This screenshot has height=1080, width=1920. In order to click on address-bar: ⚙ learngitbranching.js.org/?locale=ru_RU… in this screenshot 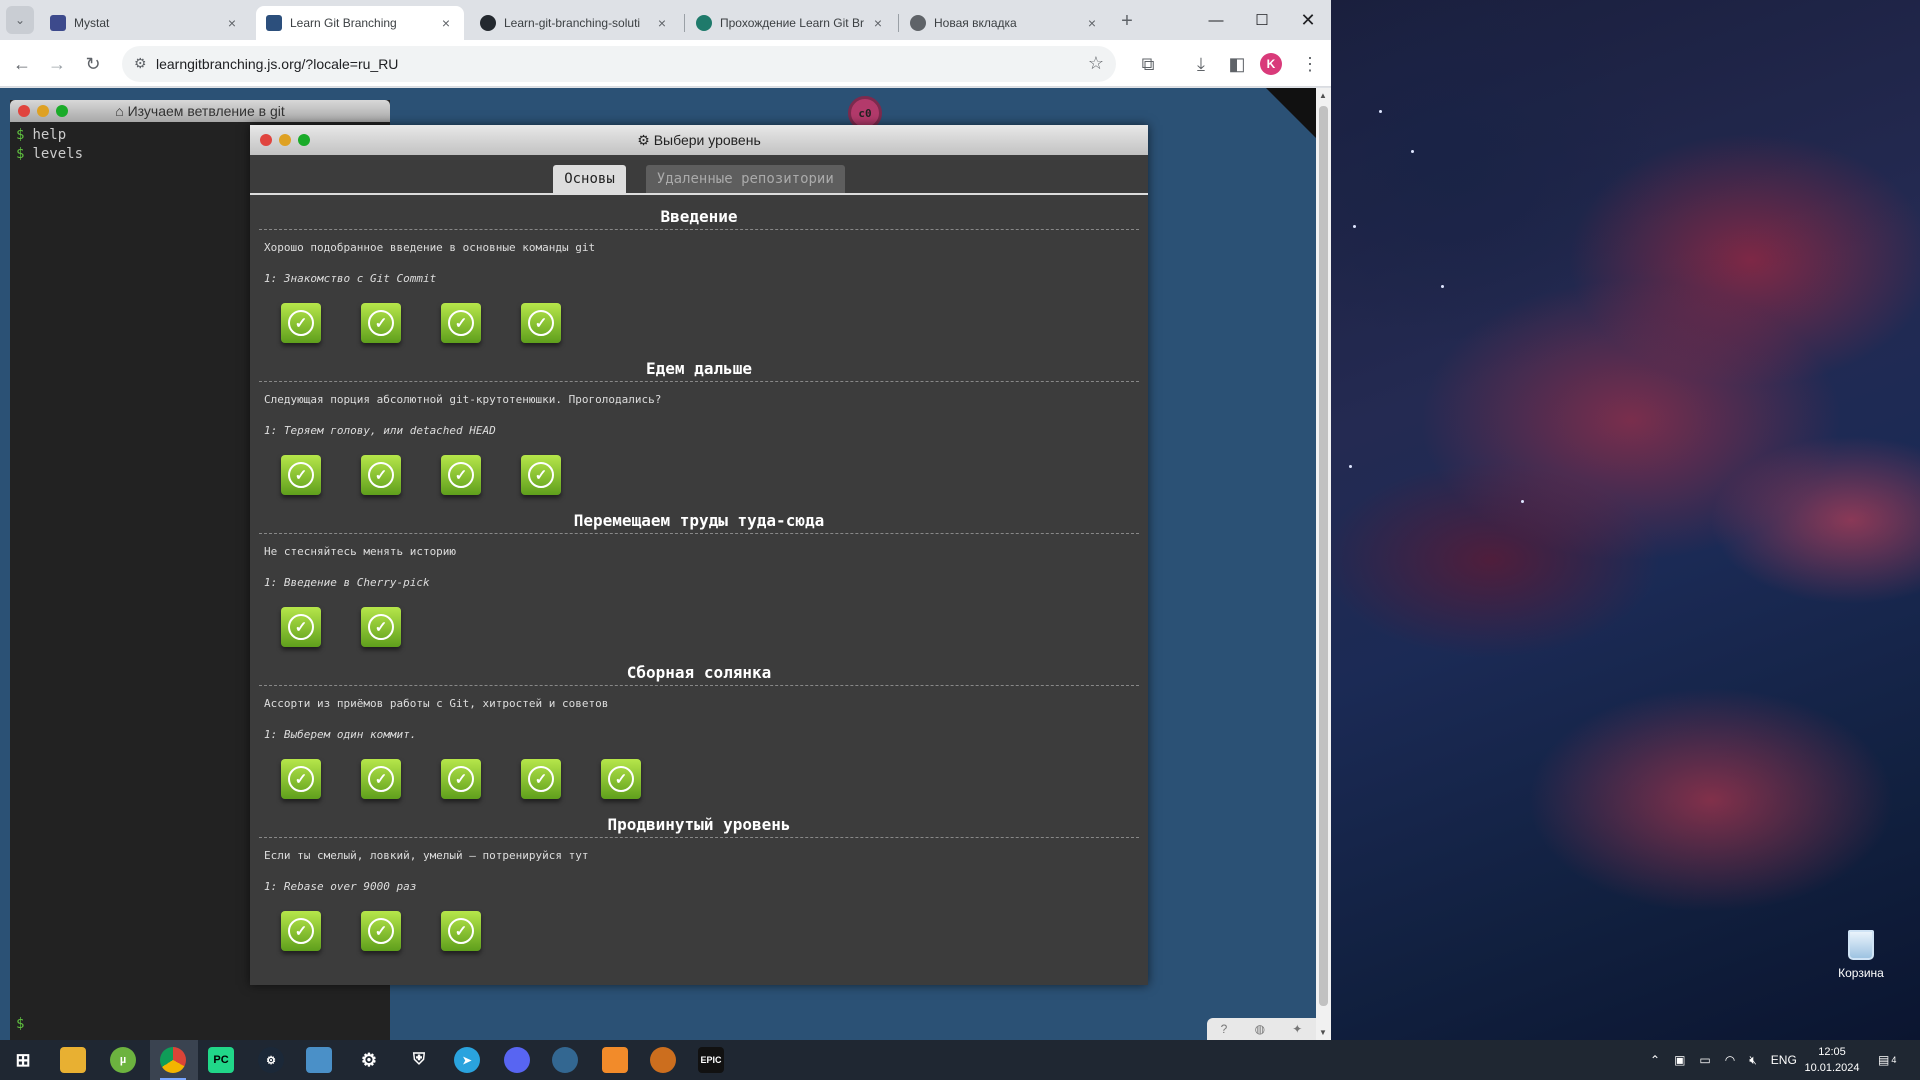, I will do `click(619, 64)`.